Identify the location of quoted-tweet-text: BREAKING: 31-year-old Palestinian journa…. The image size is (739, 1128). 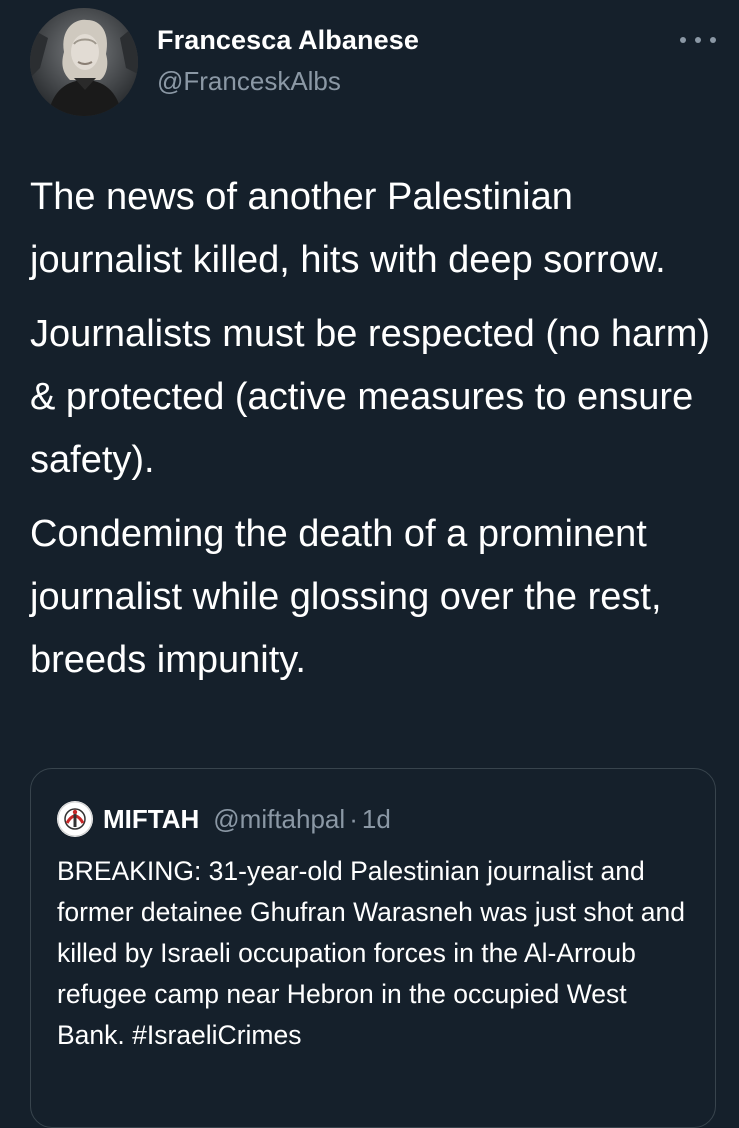
(371, 953).